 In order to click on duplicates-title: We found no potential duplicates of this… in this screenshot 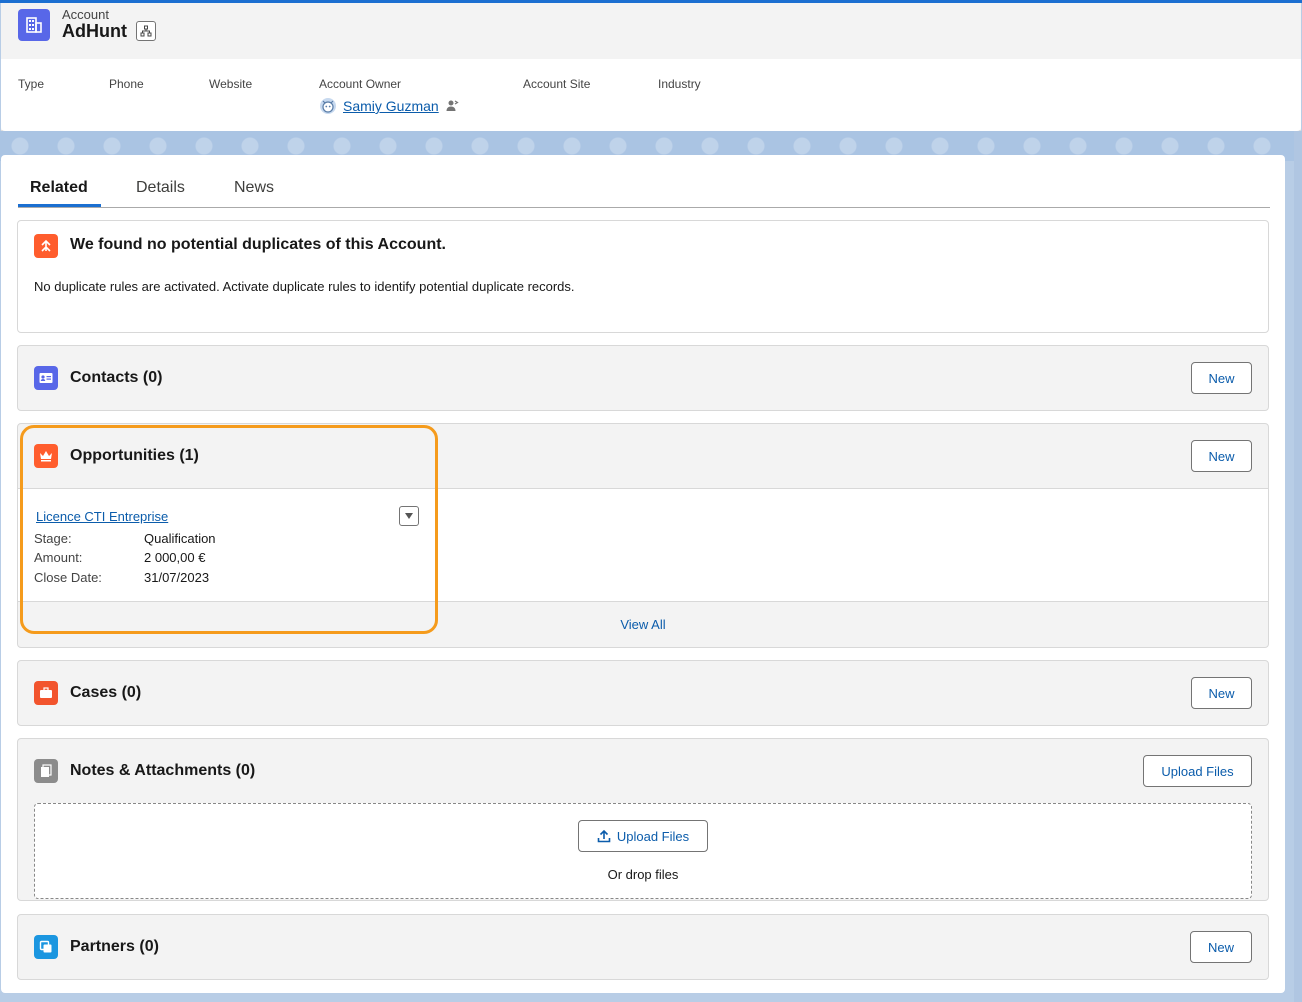, I will do `click(258, 244)`.